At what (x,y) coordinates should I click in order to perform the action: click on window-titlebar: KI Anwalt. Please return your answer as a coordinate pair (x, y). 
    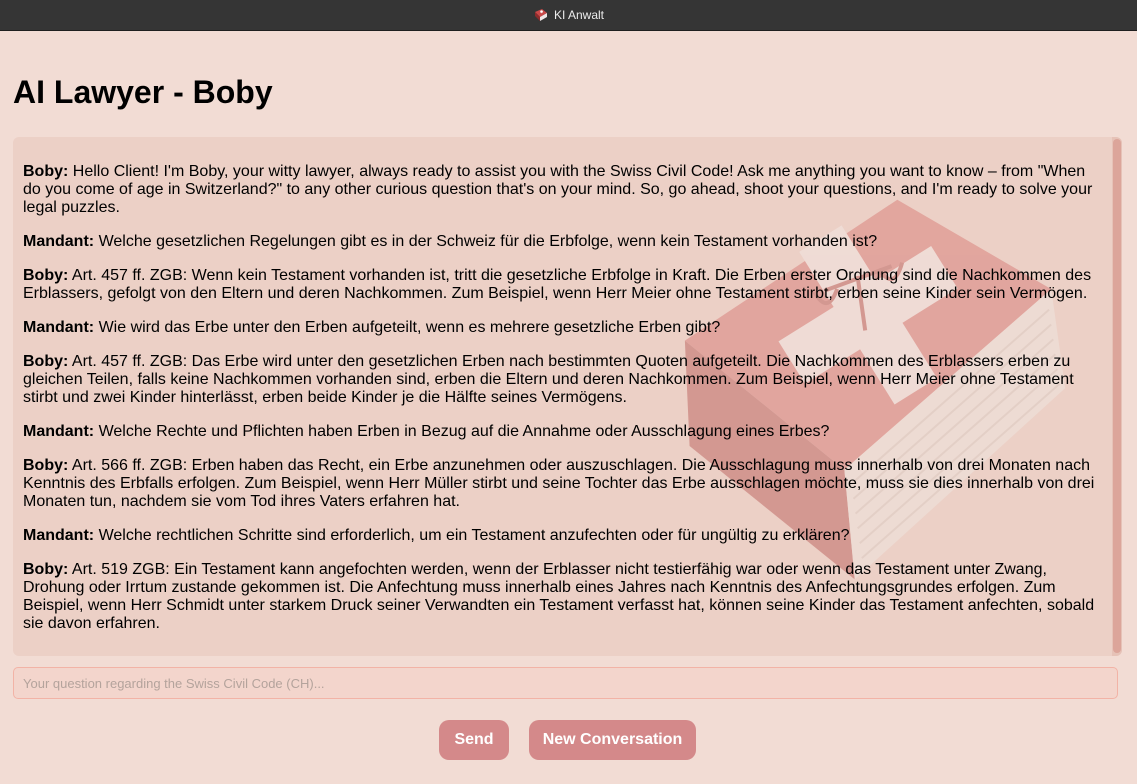
    Looking at the image, I should click on (568, 15).